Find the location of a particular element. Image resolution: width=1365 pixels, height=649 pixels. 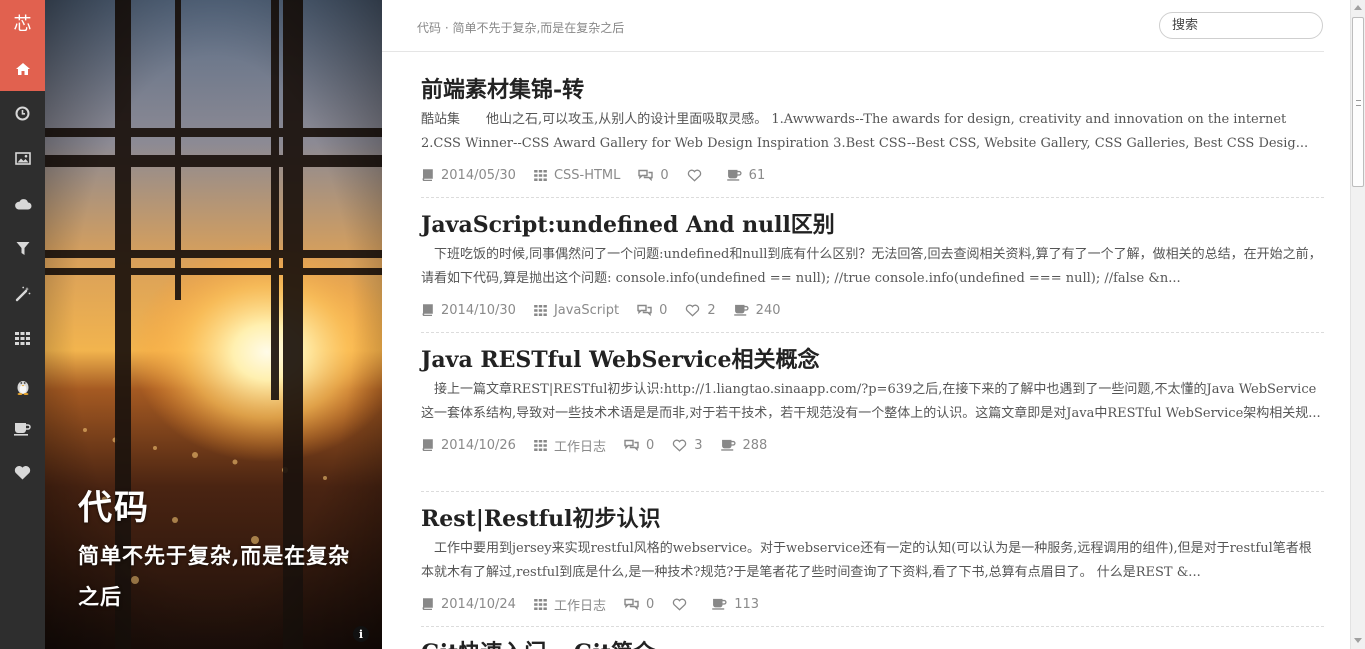

brand-glyph: 芯 is located at coordinates (22, 24).